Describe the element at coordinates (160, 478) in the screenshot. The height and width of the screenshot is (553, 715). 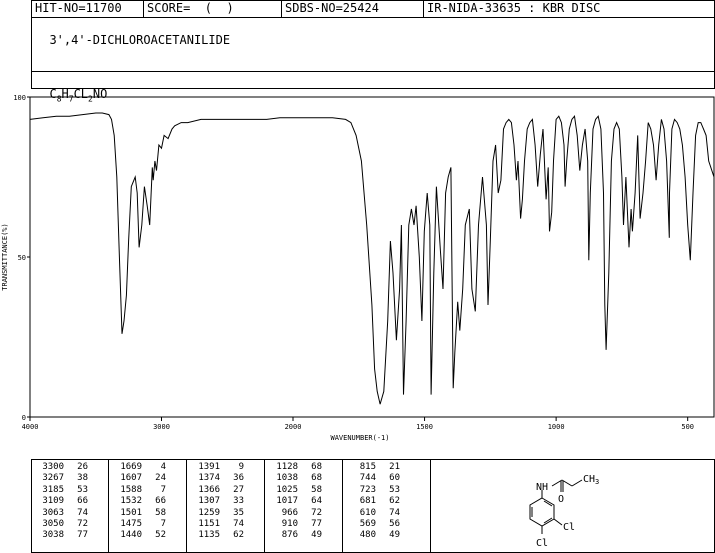
I see `peak-transmittance: 24` at that location.